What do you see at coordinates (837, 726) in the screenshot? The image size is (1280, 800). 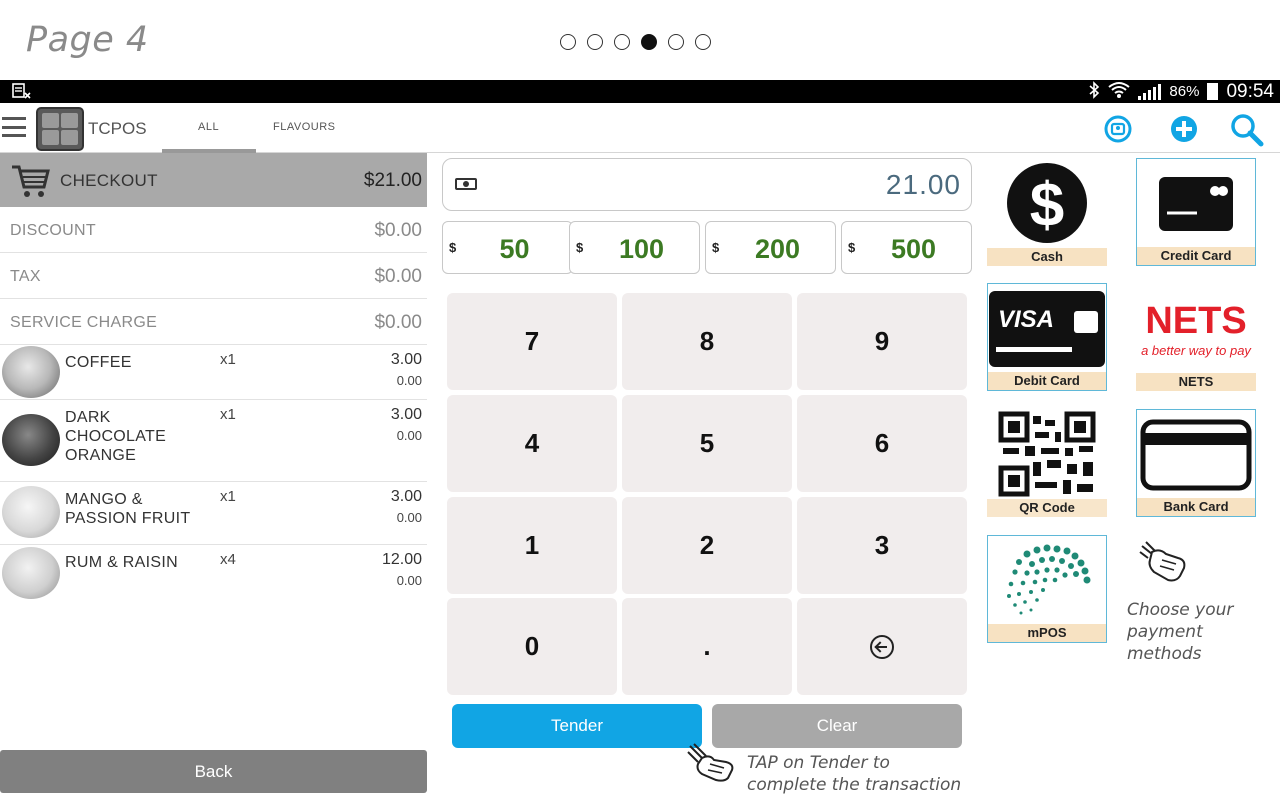 I see `clear-button: Clear` at bounding box center [837, 726].